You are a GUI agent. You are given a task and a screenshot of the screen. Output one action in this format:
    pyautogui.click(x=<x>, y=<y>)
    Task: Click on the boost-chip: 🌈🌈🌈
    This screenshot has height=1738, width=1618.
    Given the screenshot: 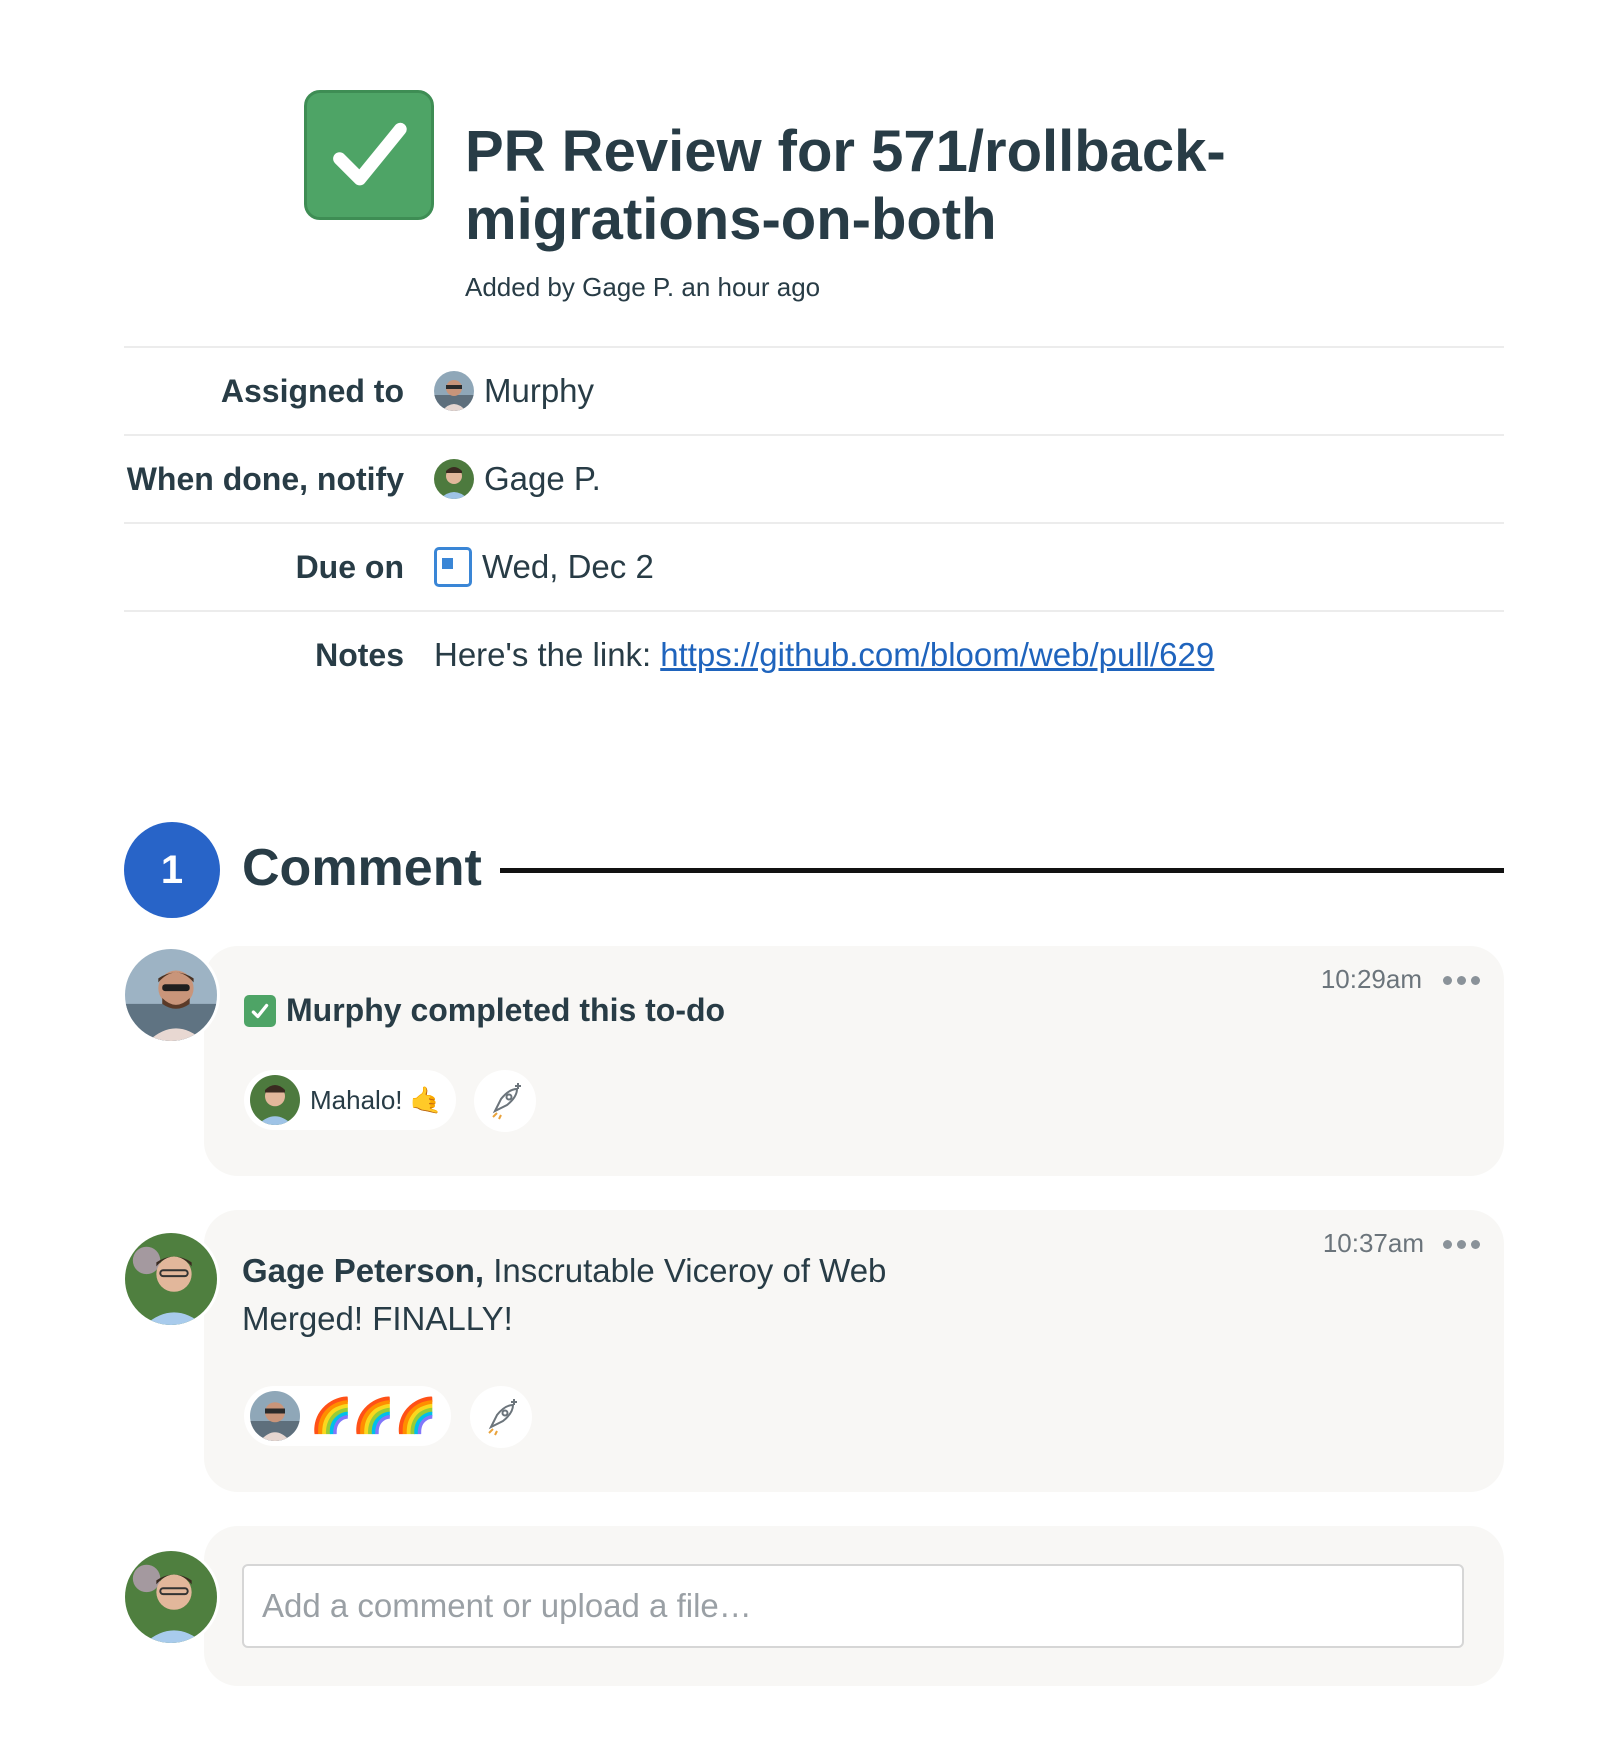 What is the action you would take?
    pyautogui.click(x=348, y=1416)
    